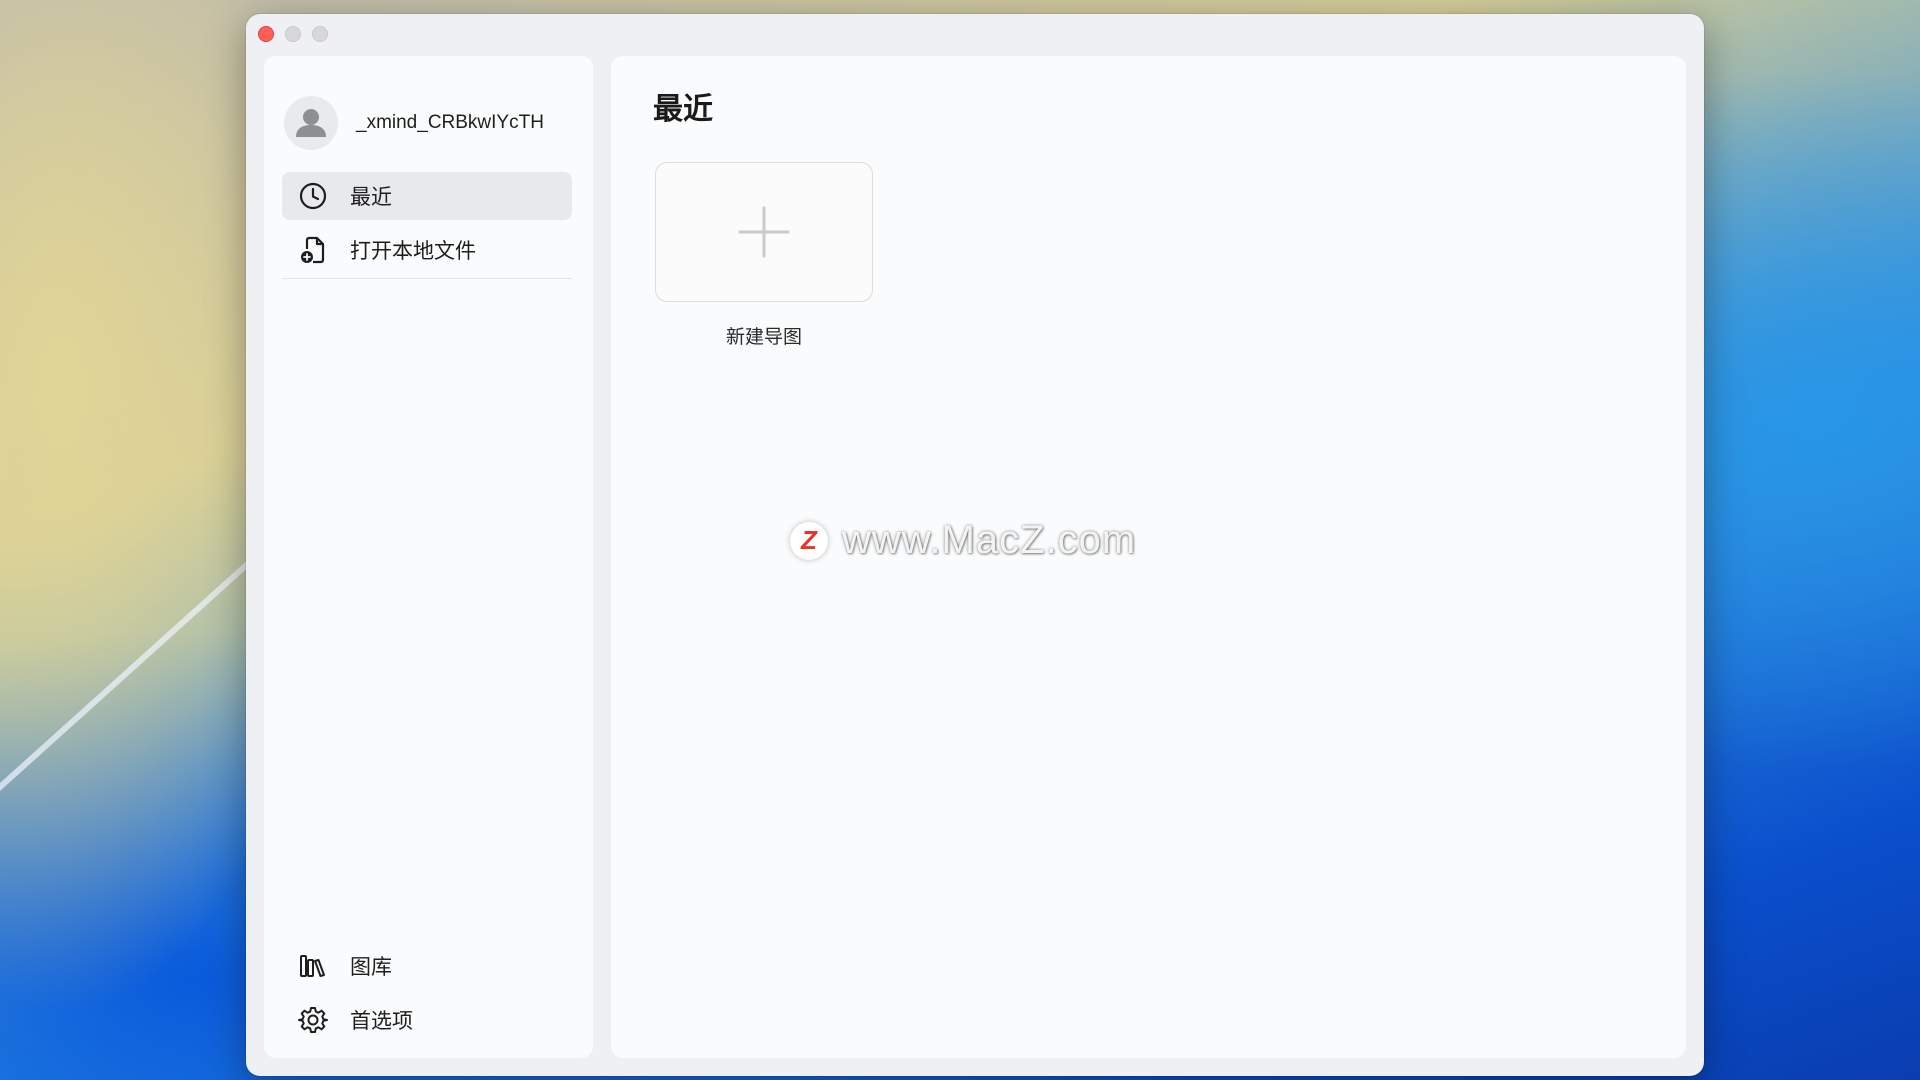 This screenshot has width=1920, height=1080. Describe the element at coordinates (320, 34) in the screenshot. I see `maximize-window-button` at that location.